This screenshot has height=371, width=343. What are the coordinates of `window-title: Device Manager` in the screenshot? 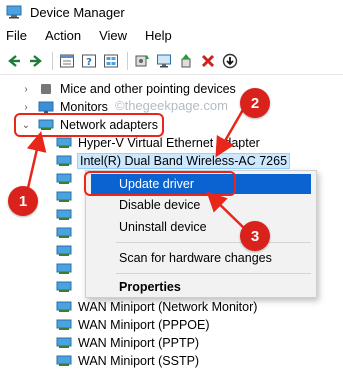 It's located at (77, 12).